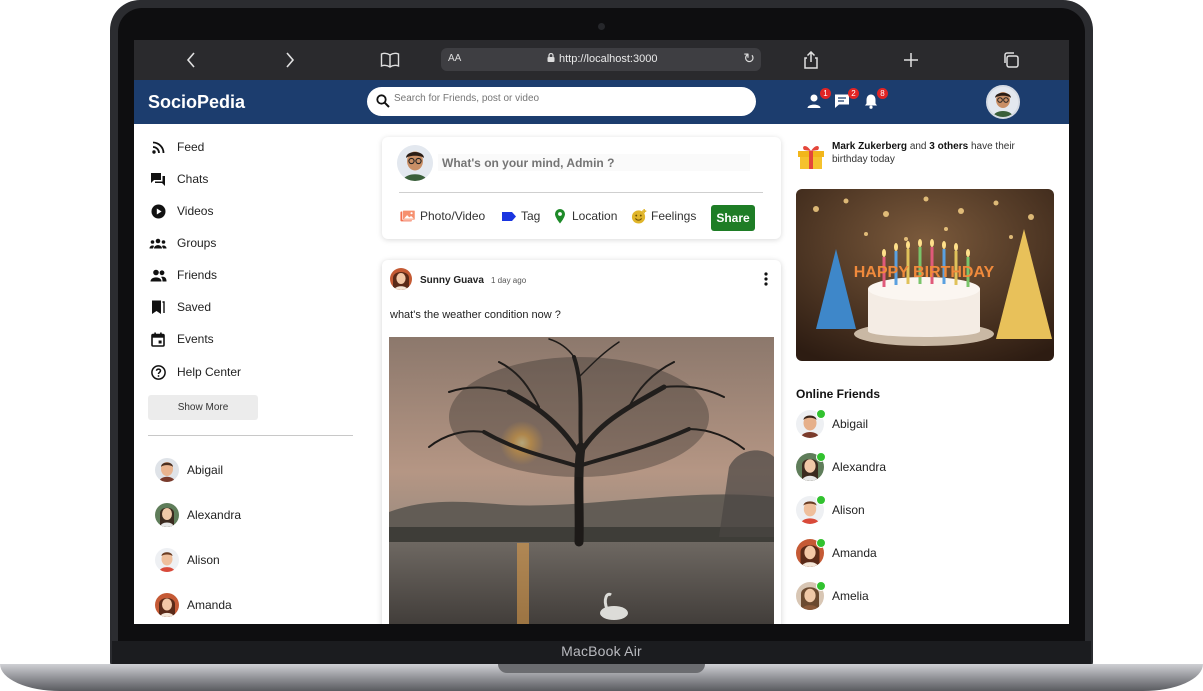 This screenshot has height=691, width=1203. What do you see at coordinates (560, 216) in the screenshot?
I see `location-pin-icon` at bounding box center [560, 216].